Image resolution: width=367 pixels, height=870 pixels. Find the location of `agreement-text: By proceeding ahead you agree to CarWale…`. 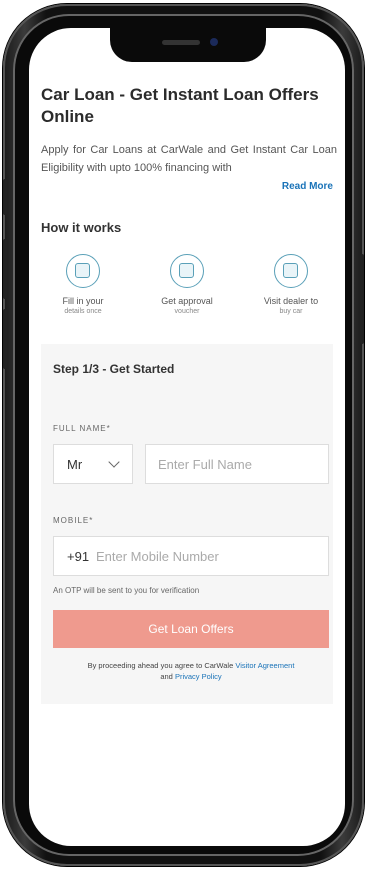

agreement-text: By proceeding ahead you agree to CarWale… is located at coordinates (191, 671).